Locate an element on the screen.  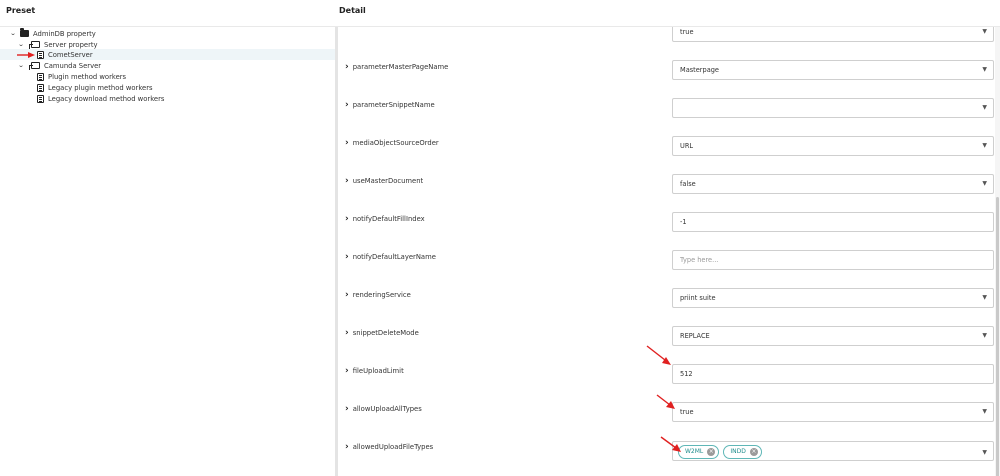
tree-node-label: Legacy plugin method workers is located at coordinates (100, 87).